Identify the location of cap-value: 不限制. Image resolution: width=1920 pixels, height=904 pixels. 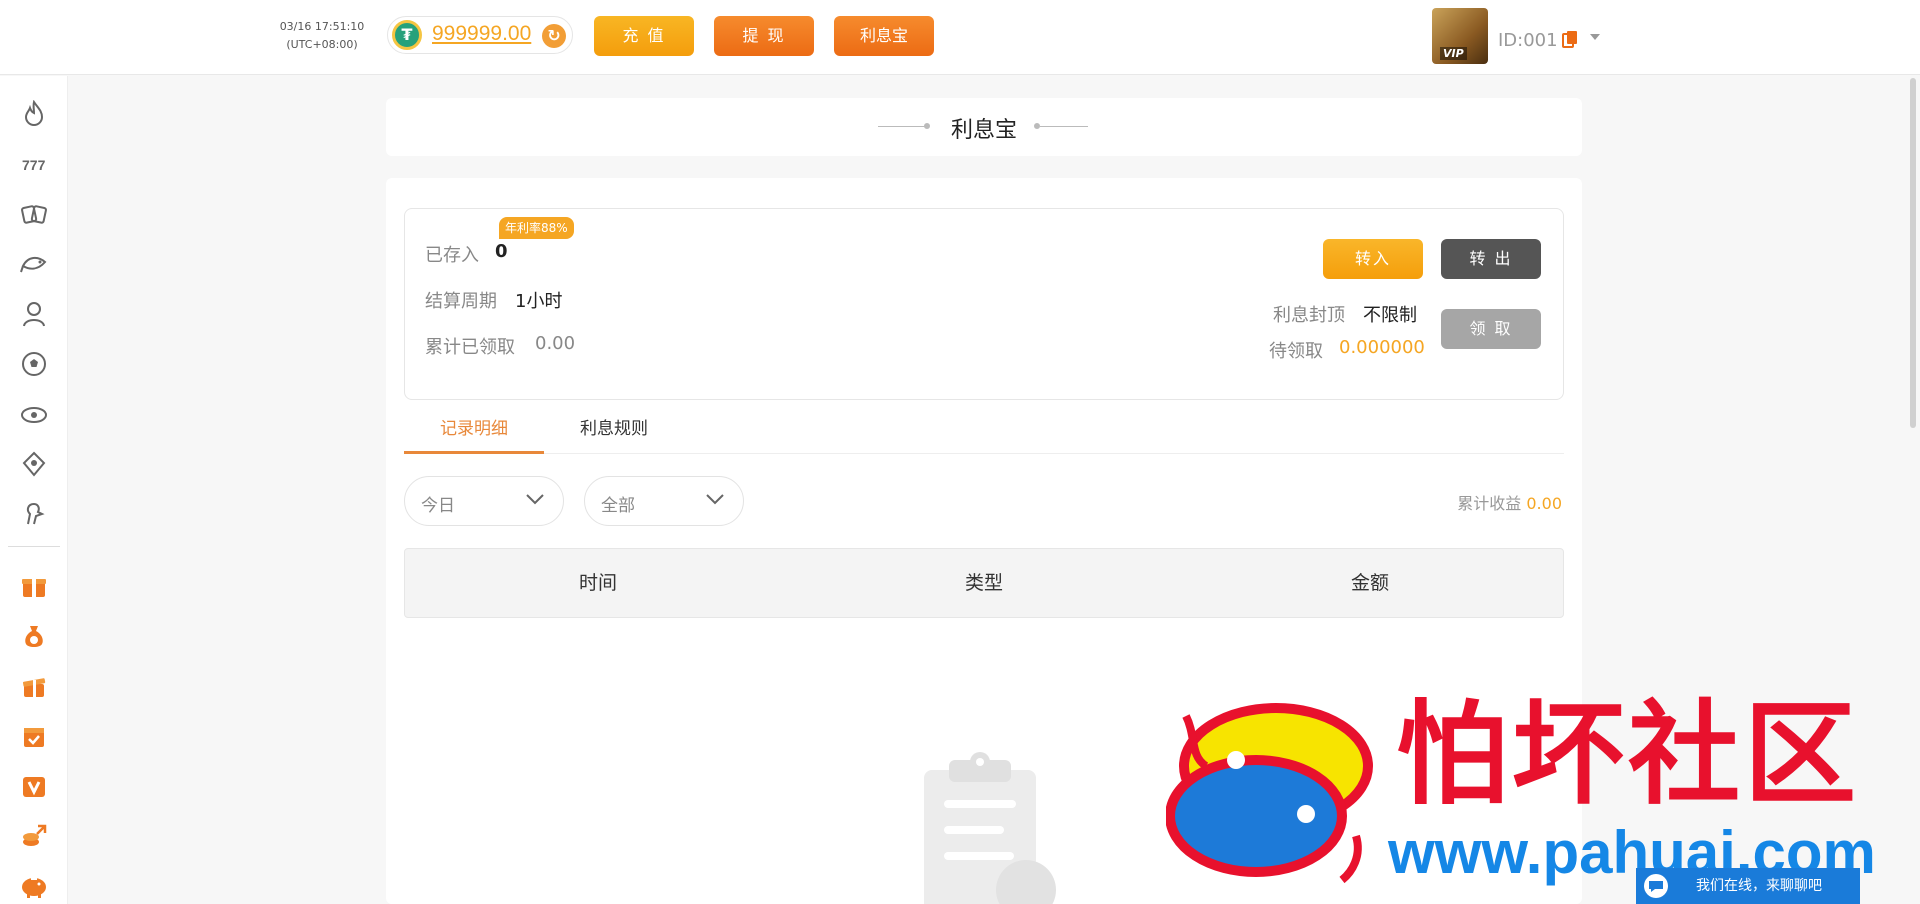
(1390, 315).